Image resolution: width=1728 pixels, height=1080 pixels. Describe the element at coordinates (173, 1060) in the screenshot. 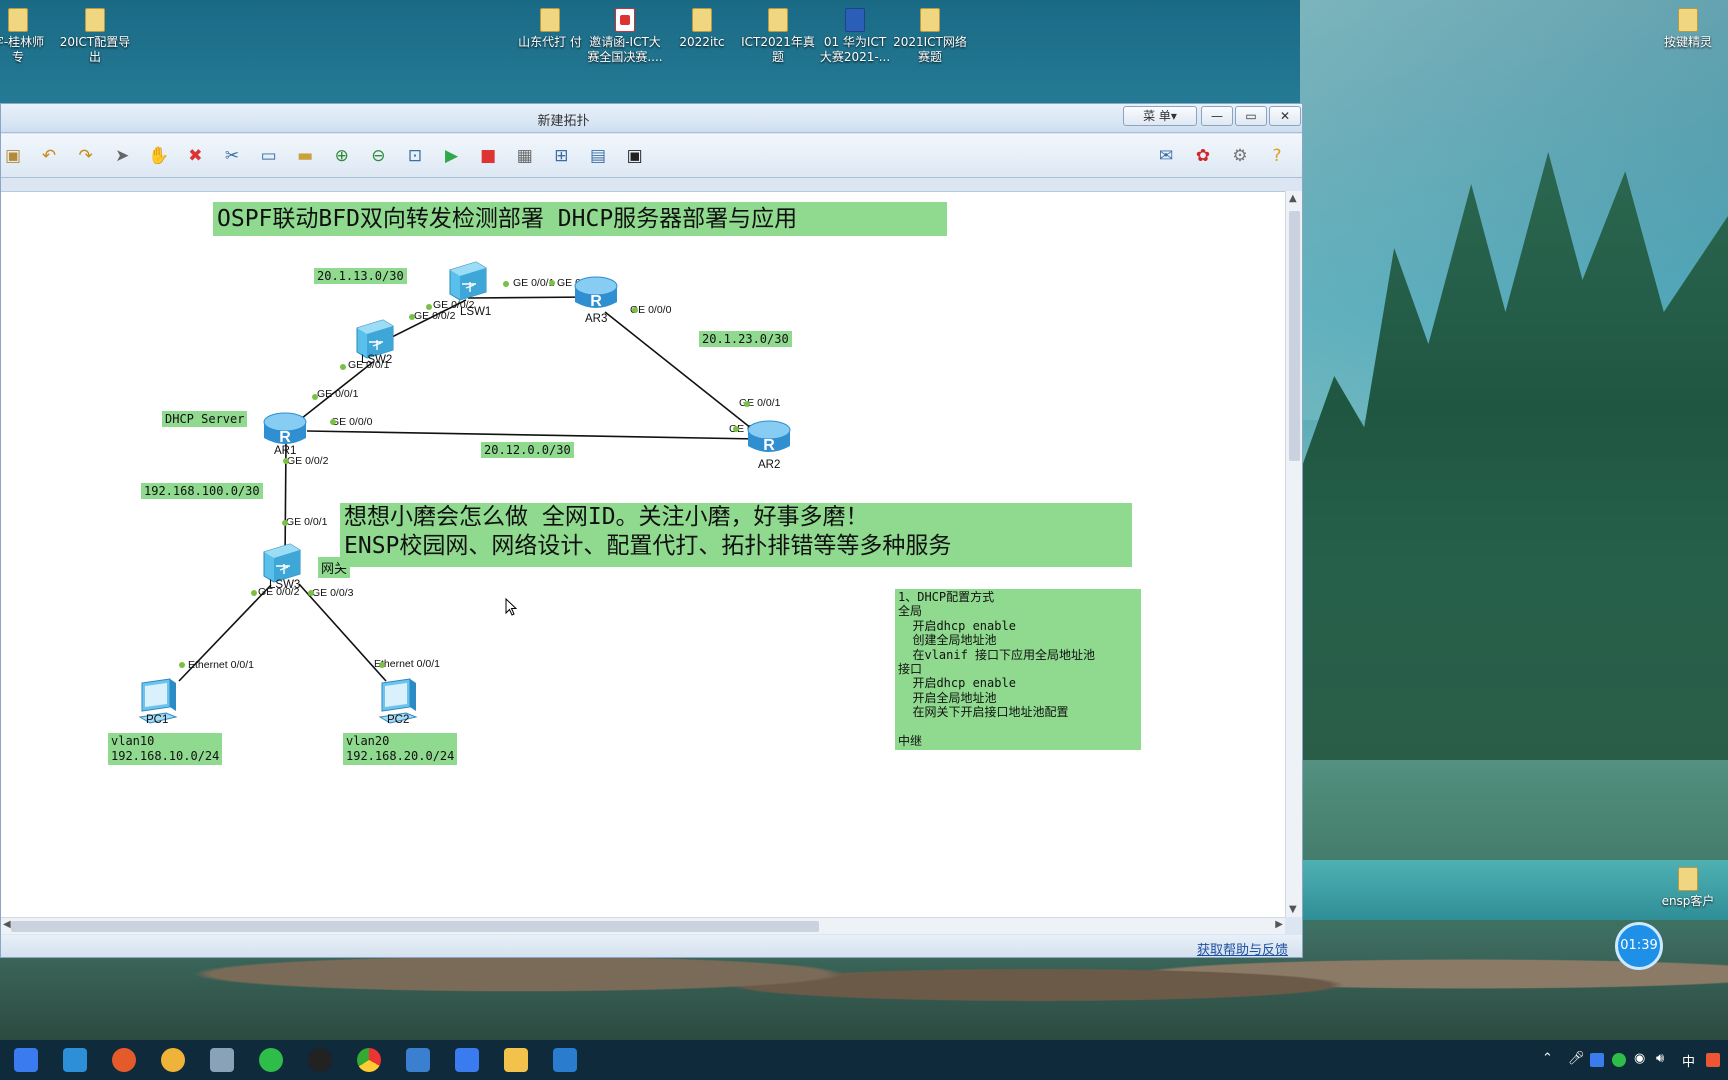

I see `search-app-icon` at that location.